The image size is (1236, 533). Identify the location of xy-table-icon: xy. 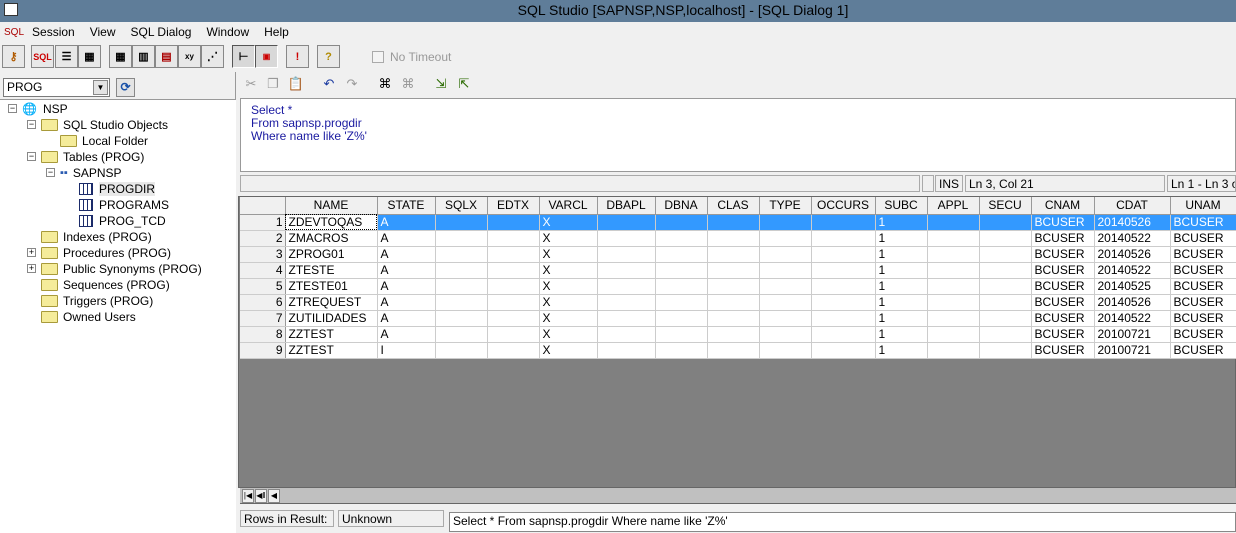
(189, 56).